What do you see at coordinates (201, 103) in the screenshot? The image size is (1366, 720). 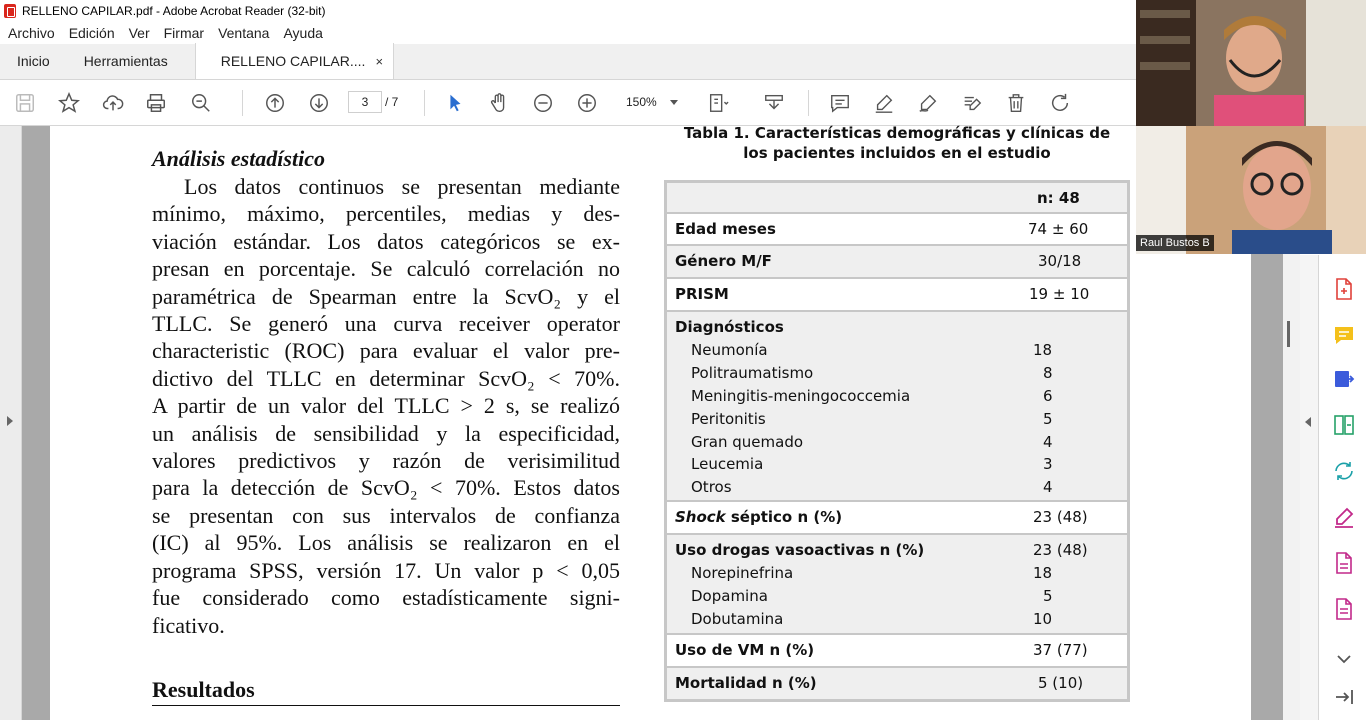 I see `zoom-search-icon` at bounding box center [201, 103].